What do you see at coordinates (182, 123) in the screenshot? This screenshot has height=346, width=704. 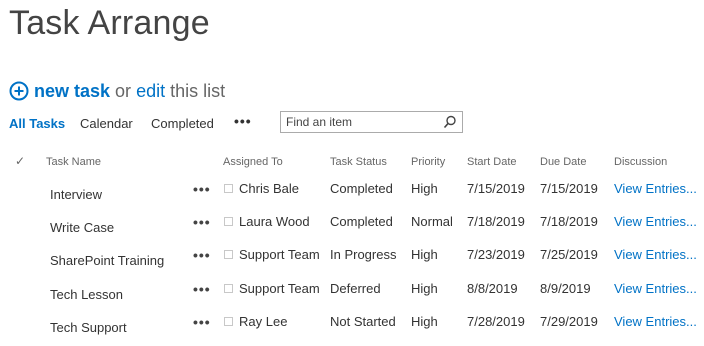 I see `view-completed: Completed` at bounding box center [182, 123].